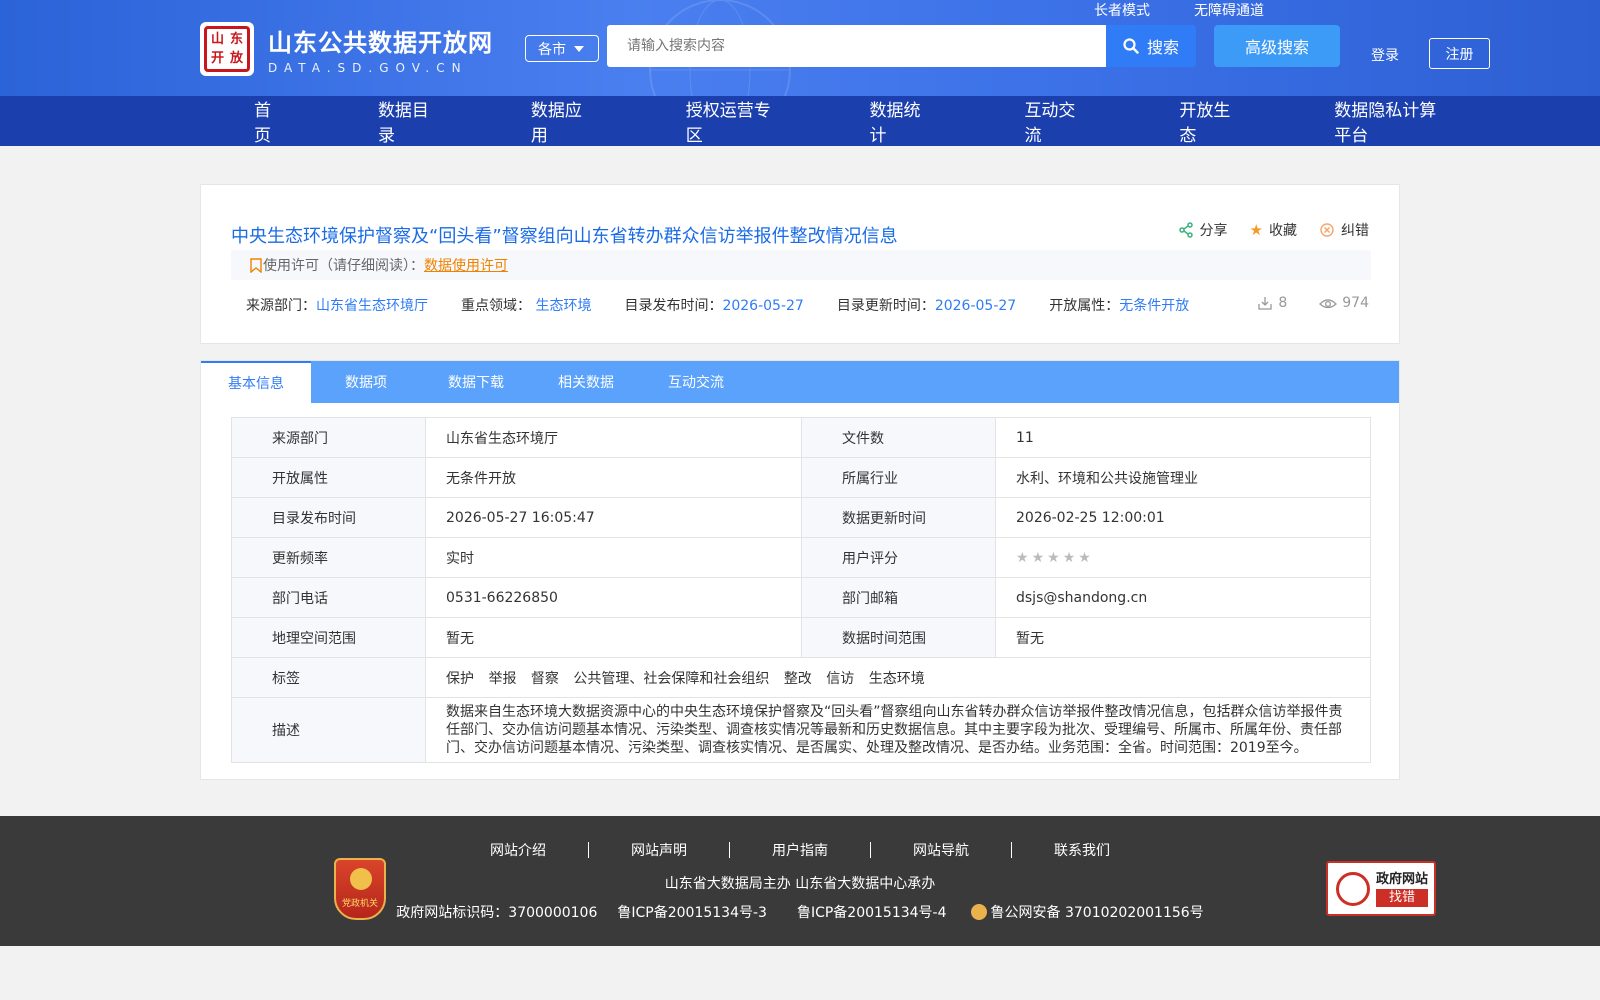  Describe the element at coordinates (526, 306) in the screenshot. I see `meta-domain: 重点领域： 生态环境` at that location.